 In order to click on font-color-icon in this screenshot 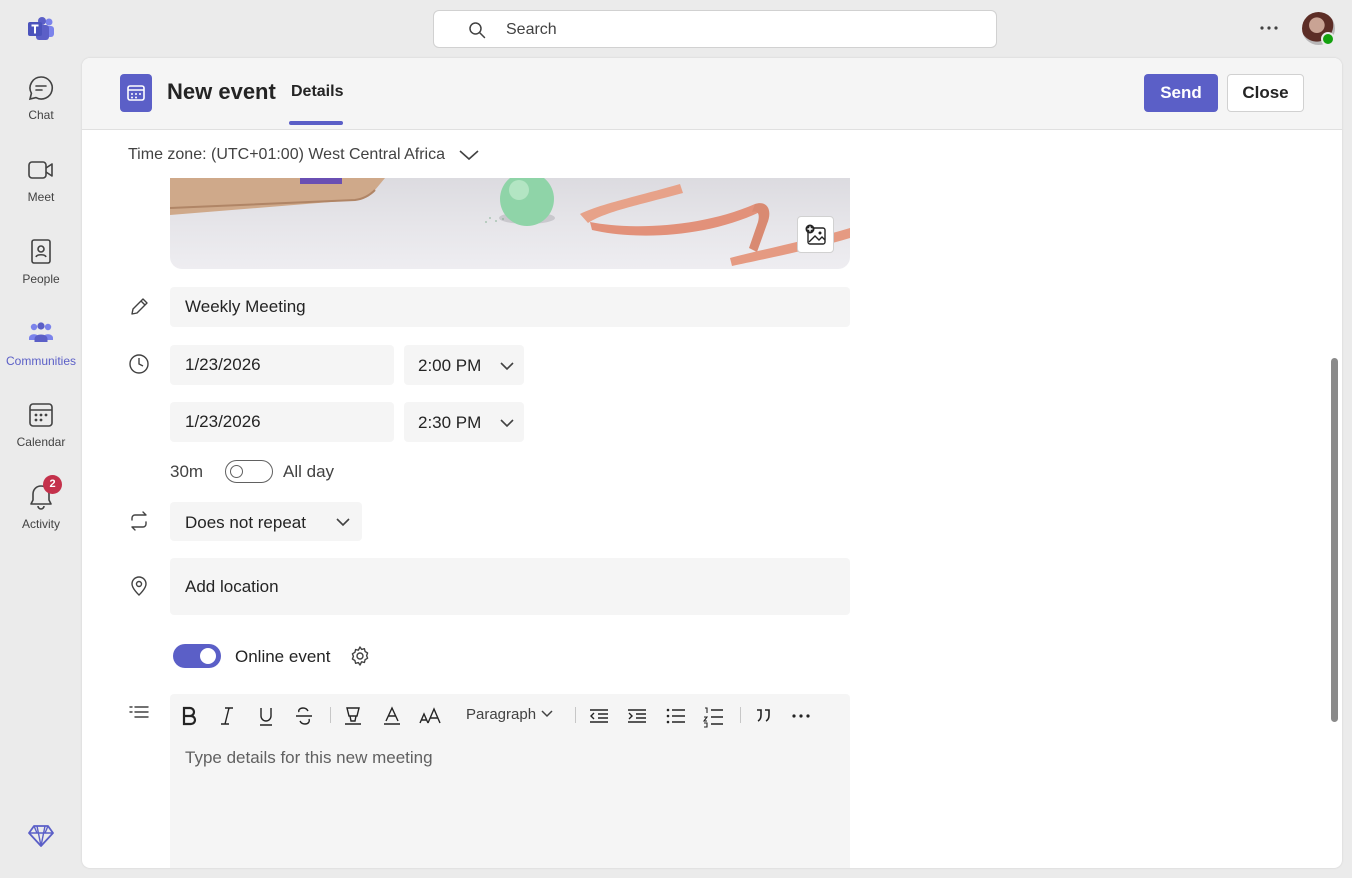, I will do `click(392, 715)`.